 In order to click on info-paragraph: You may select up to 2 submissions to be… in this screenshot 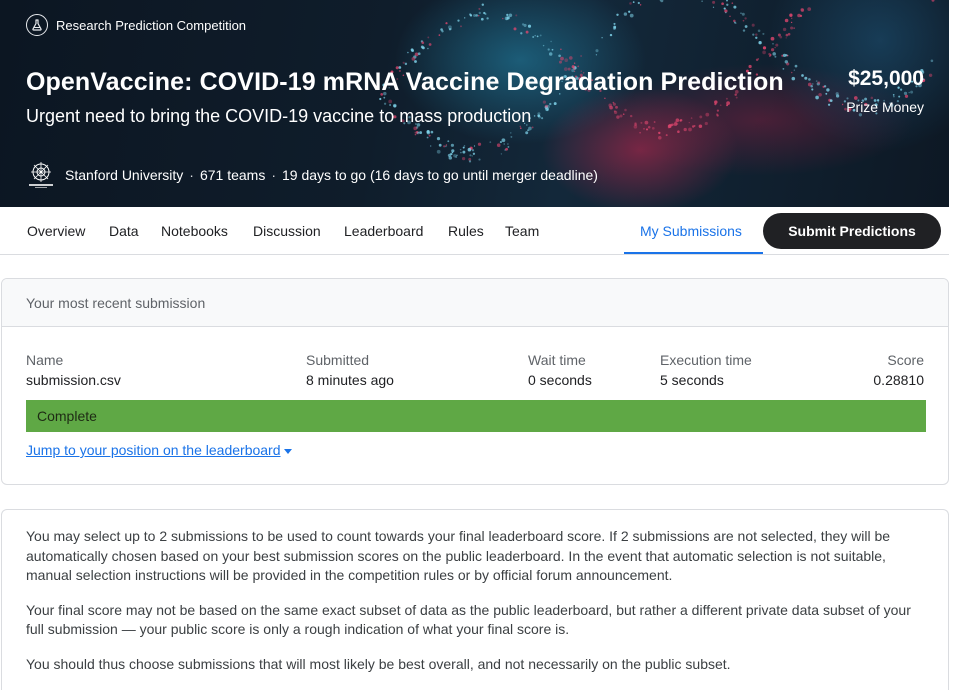, I will do `click(458, 555)`.